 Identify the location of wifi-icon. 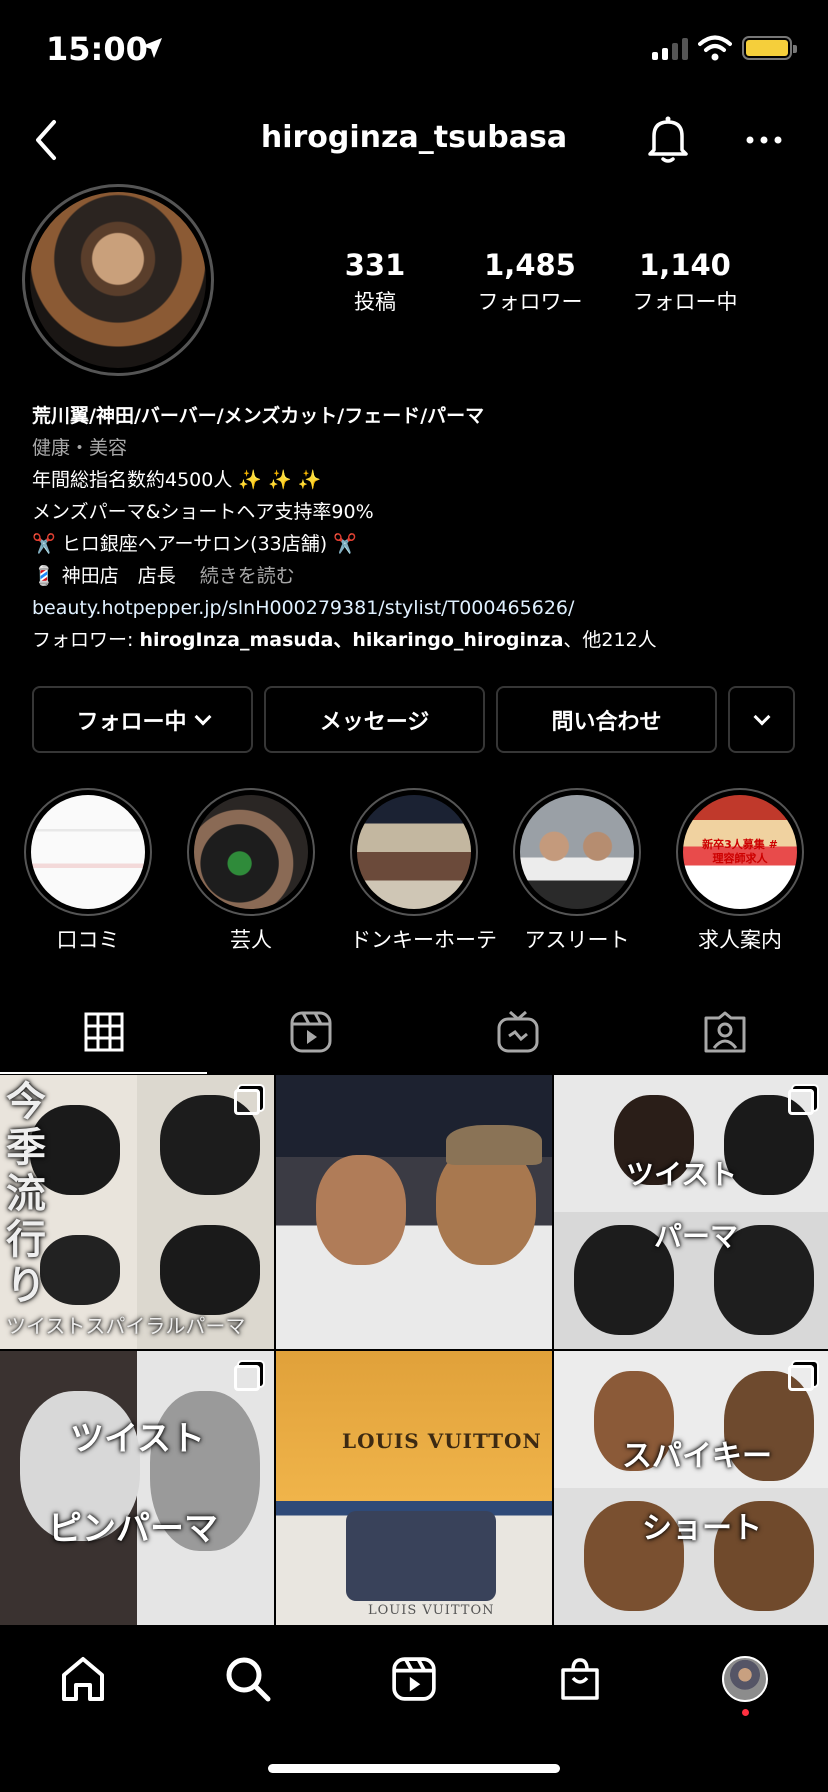
(715, 48).